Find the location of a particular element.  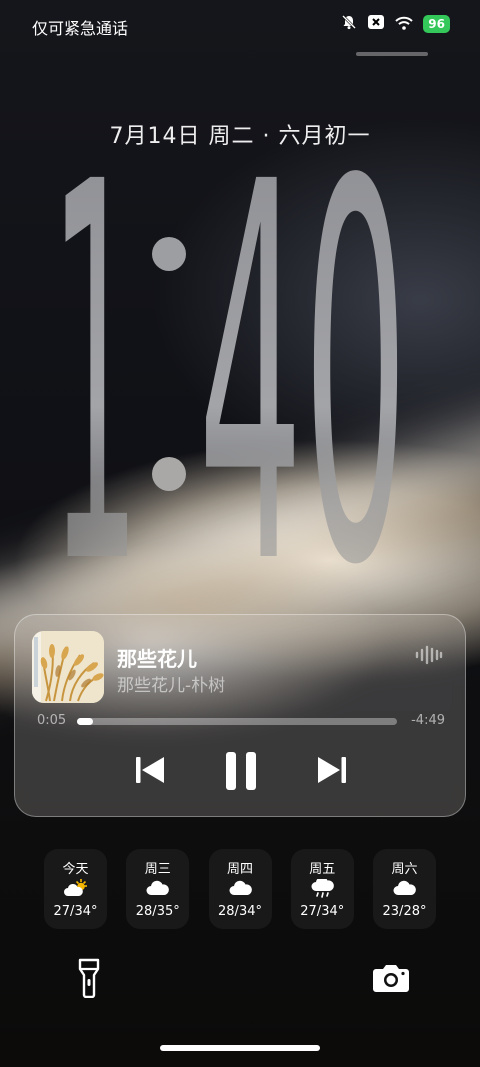

elapsed-time: 0:05 is located at coordinates (52, 720).